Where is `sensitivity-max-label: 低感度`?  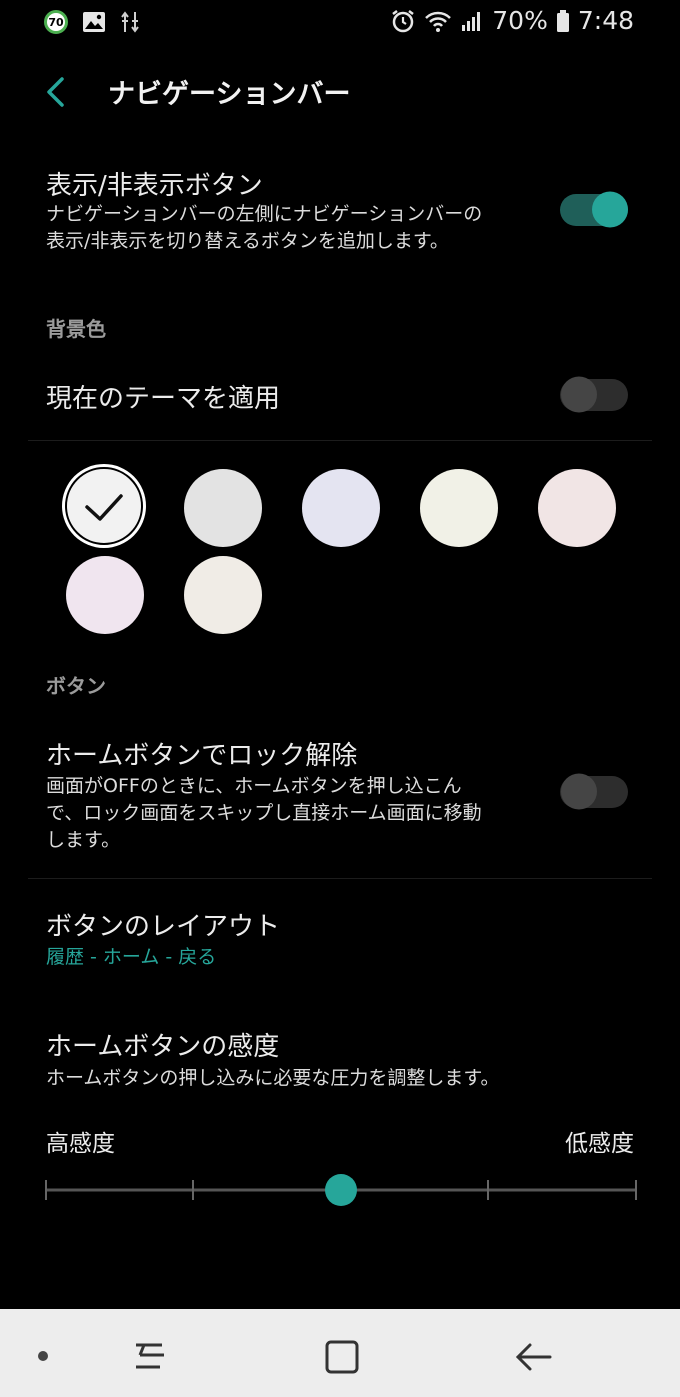 sensitivity-max-label: 低感度 is located at coordinates (599, 1144).